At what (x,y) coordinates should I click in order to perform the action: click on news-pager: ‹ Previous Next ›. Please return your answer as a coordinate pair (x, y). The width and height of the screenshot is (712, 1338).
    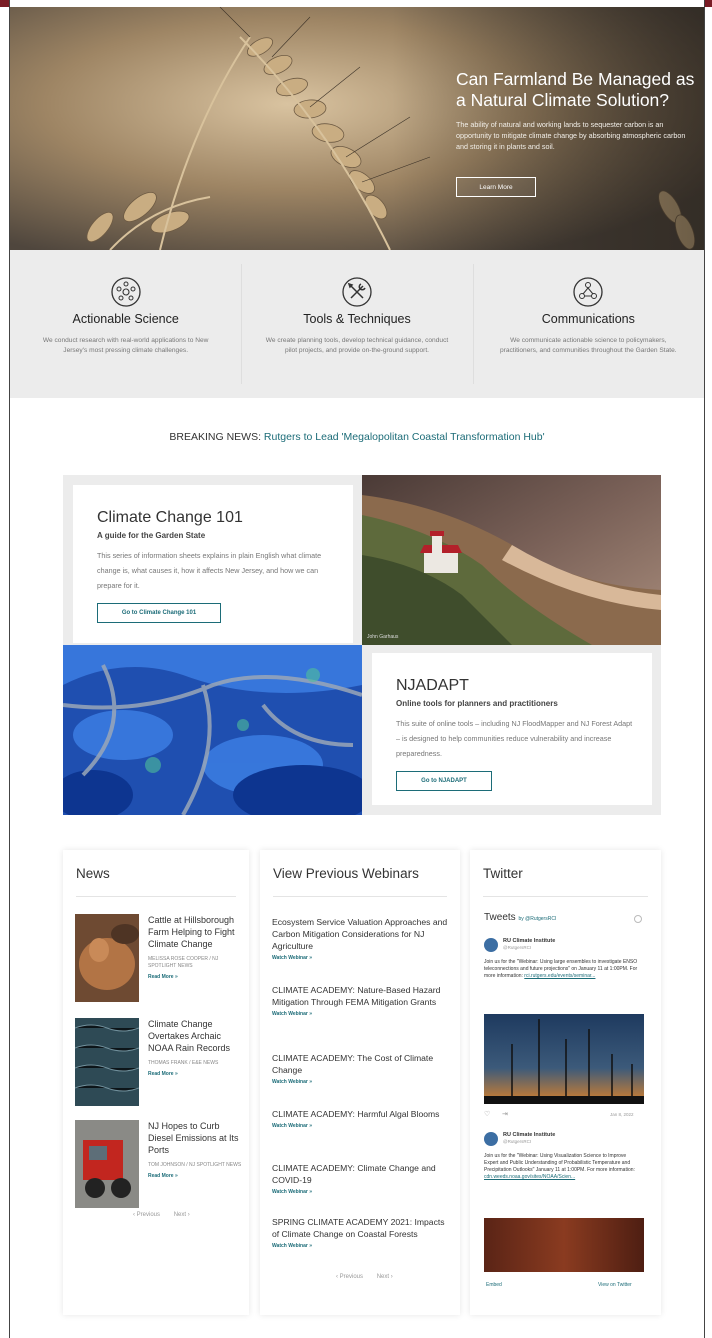
    Looking at the image, I should click on (161, 1215).